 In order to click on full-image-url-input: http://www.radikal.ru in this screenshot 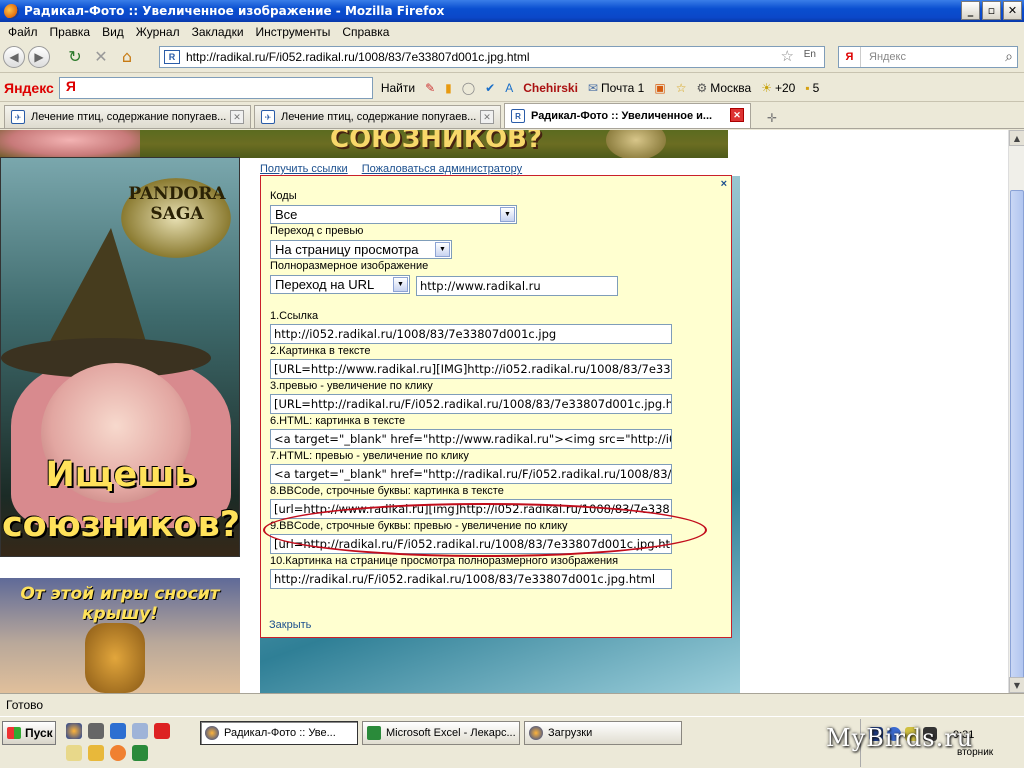, I will do `click(517, 286)`.